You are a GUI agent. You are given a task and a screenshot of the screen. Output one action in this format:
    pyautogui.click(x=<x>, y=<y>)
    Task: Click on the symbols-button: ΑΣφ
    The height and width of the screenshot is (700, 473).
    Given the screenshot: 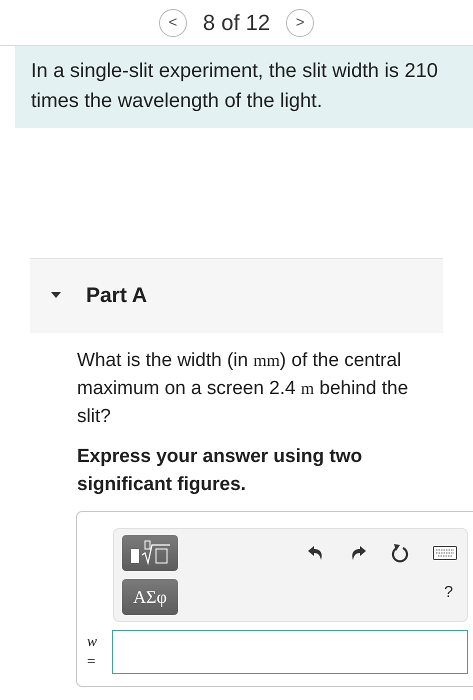 What is the action you would take?
    pyautogui.click(x=150, y=597)
    